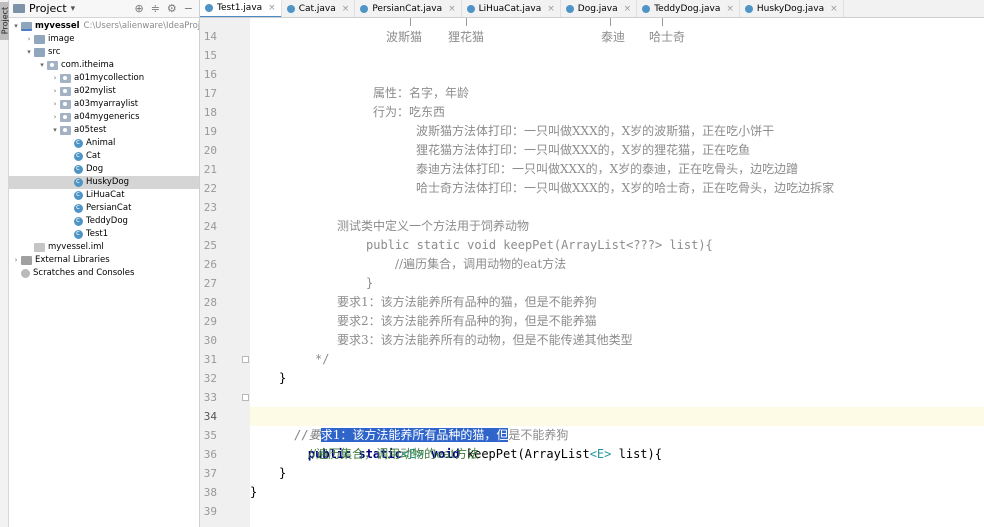  I want to click on tree-item-src: ▾ src, so click(104, 52).